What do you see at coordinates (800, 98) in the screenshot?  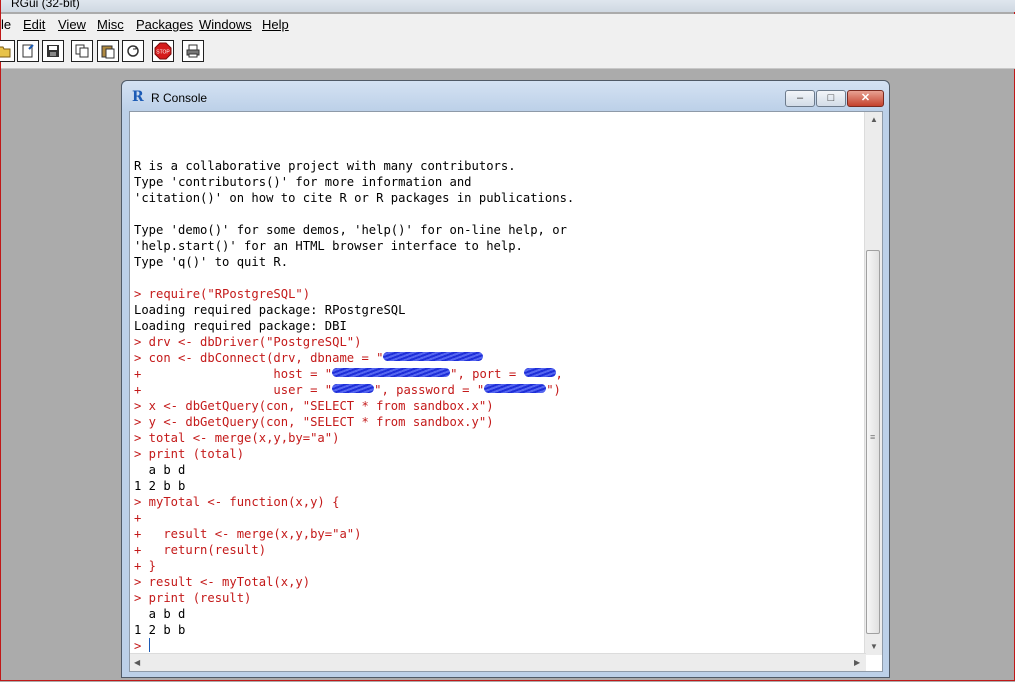 I see `minimize-button: –` at bounding box center [800, 98].